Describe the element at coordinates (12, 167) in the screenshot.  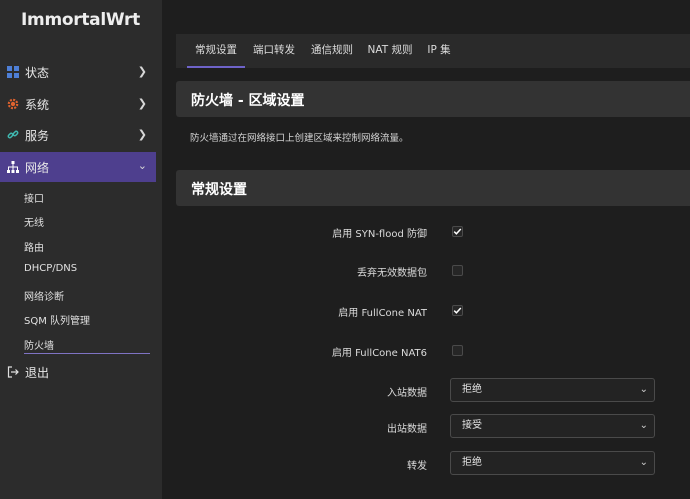
I see `network-icon` at that location.